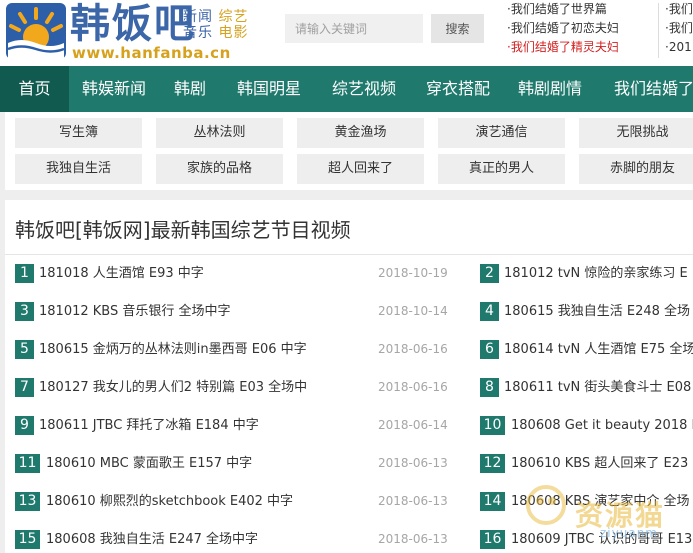 The height and width of the screenshot is (553, 693). Describe the element at coordinates (233, 33) in the screenshot. I see `tagline-movie: 电影` at that location.